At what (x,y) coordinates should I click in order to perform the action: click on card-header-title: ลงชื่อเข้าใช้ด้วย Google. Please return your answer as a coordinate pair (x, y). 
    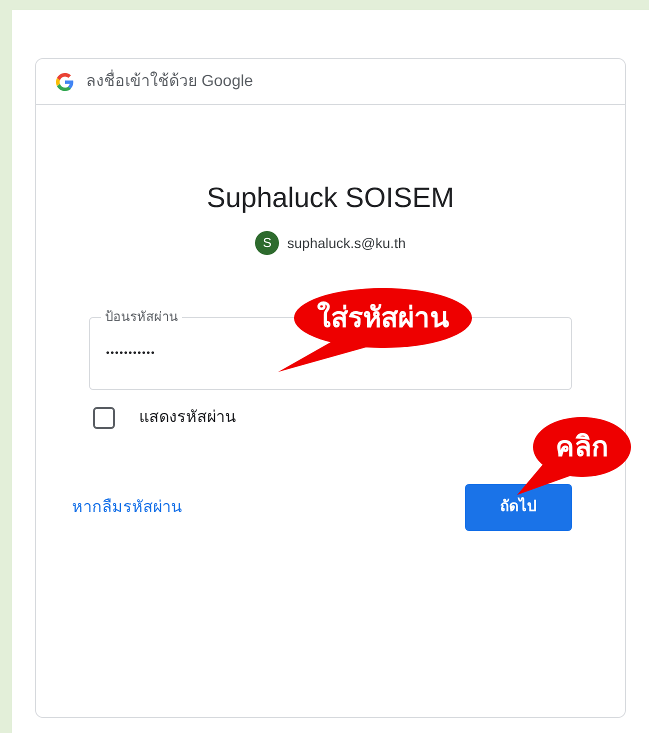
    Looking at the image, I should click on (170, 82).